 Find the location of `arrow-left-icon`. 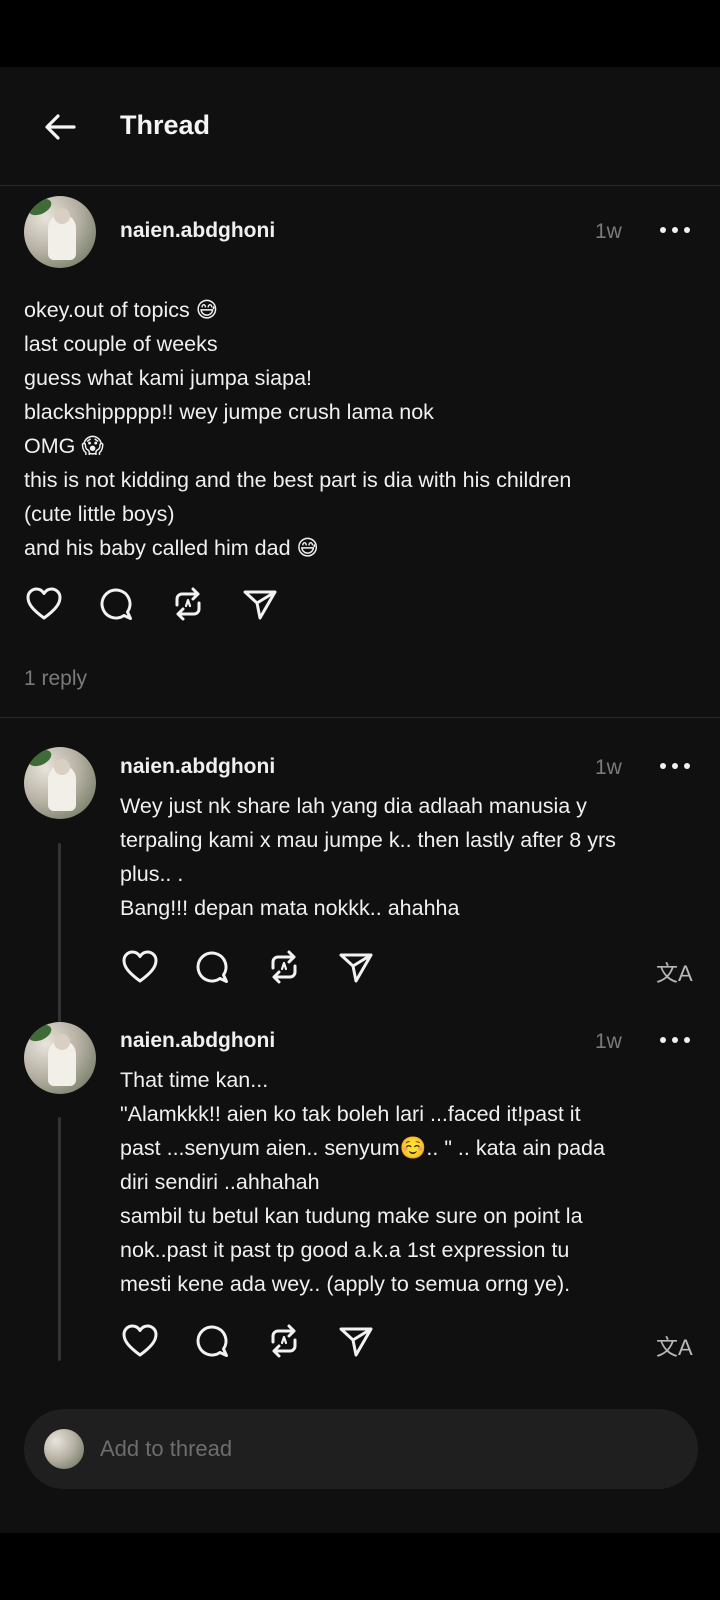

arrow-left-icon is located at coordinates (60, 127).